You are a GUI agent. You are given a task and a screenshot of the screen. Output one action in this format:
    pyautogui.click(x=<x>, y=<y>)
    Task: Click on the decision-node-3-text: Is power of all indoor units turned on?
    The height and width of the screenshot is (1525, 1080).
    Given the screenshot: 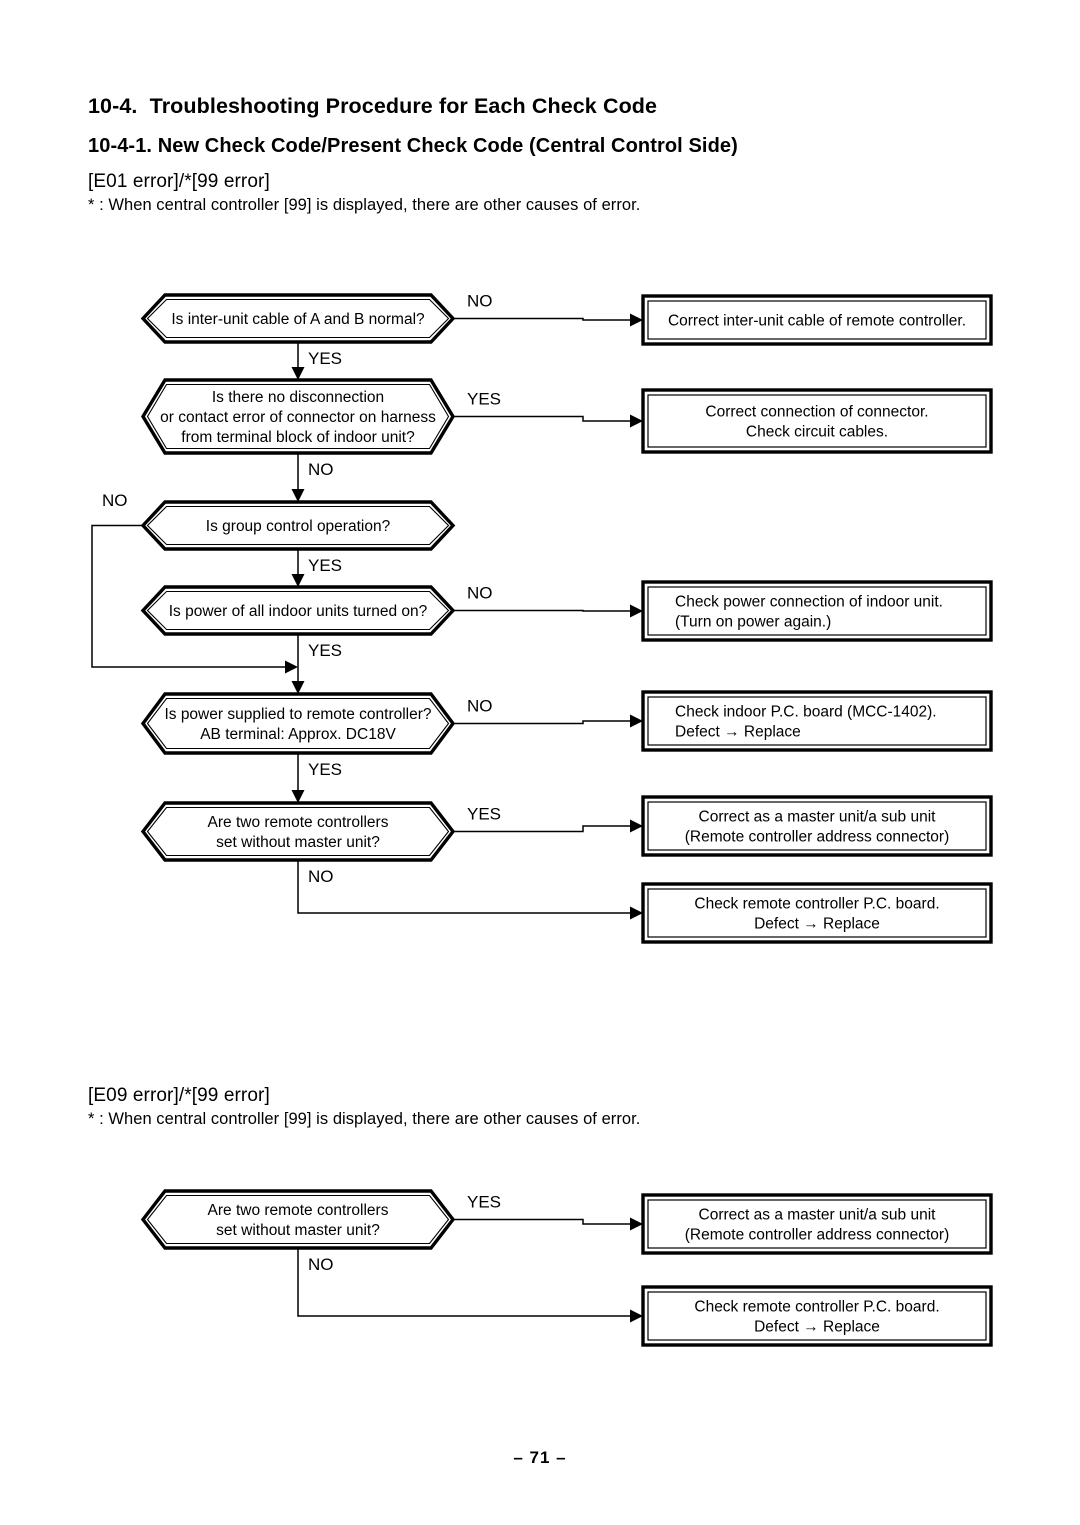 What is the action you would take?
    pyautogui.click(x=298, y=611)
    